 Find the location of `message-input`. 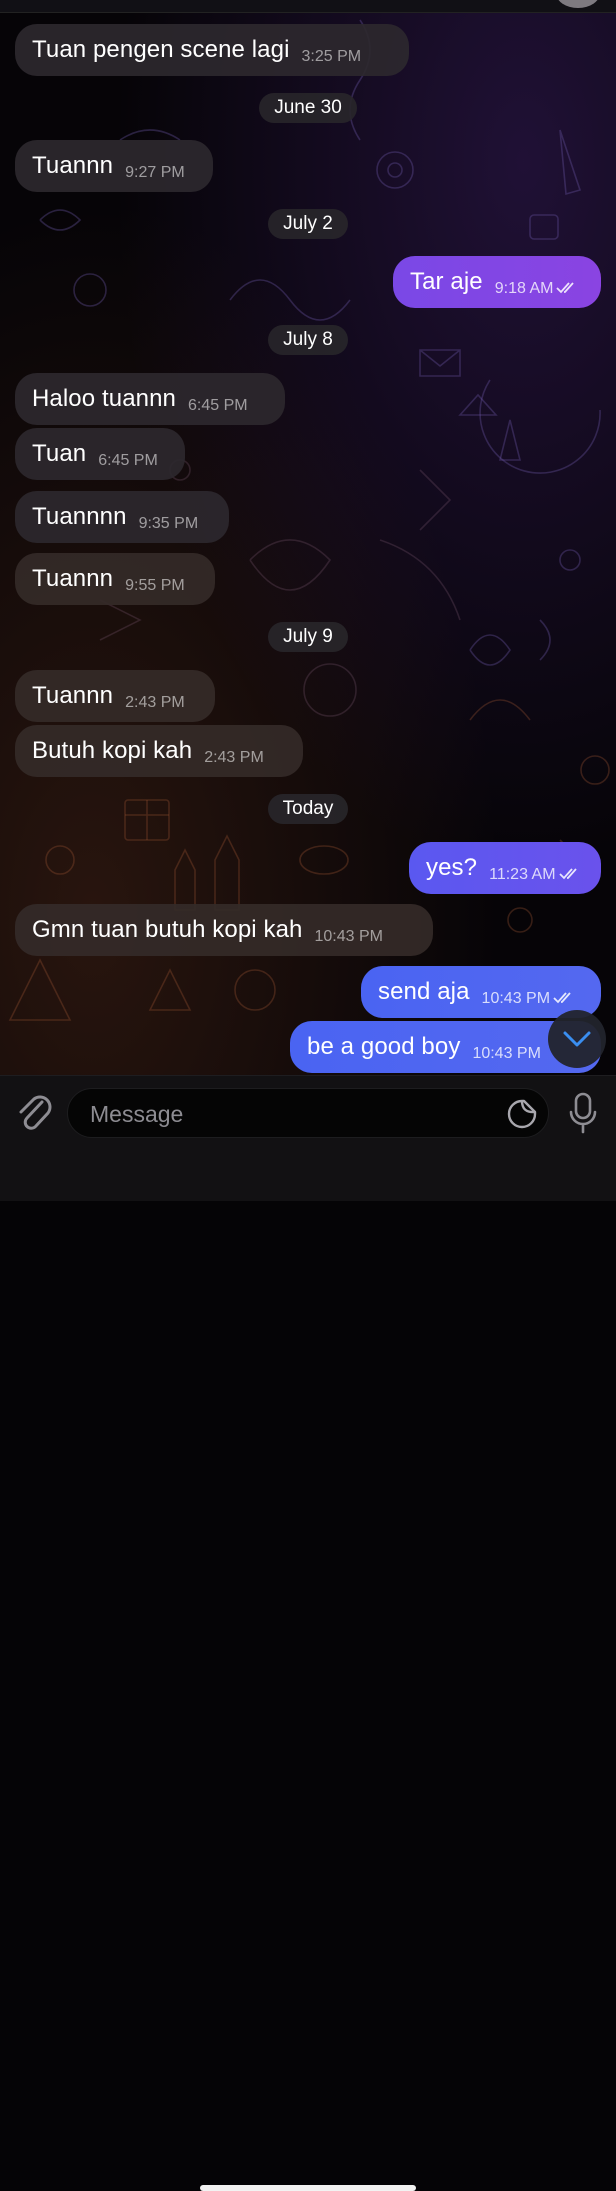

message-input is located at coordinates (290, 1114).